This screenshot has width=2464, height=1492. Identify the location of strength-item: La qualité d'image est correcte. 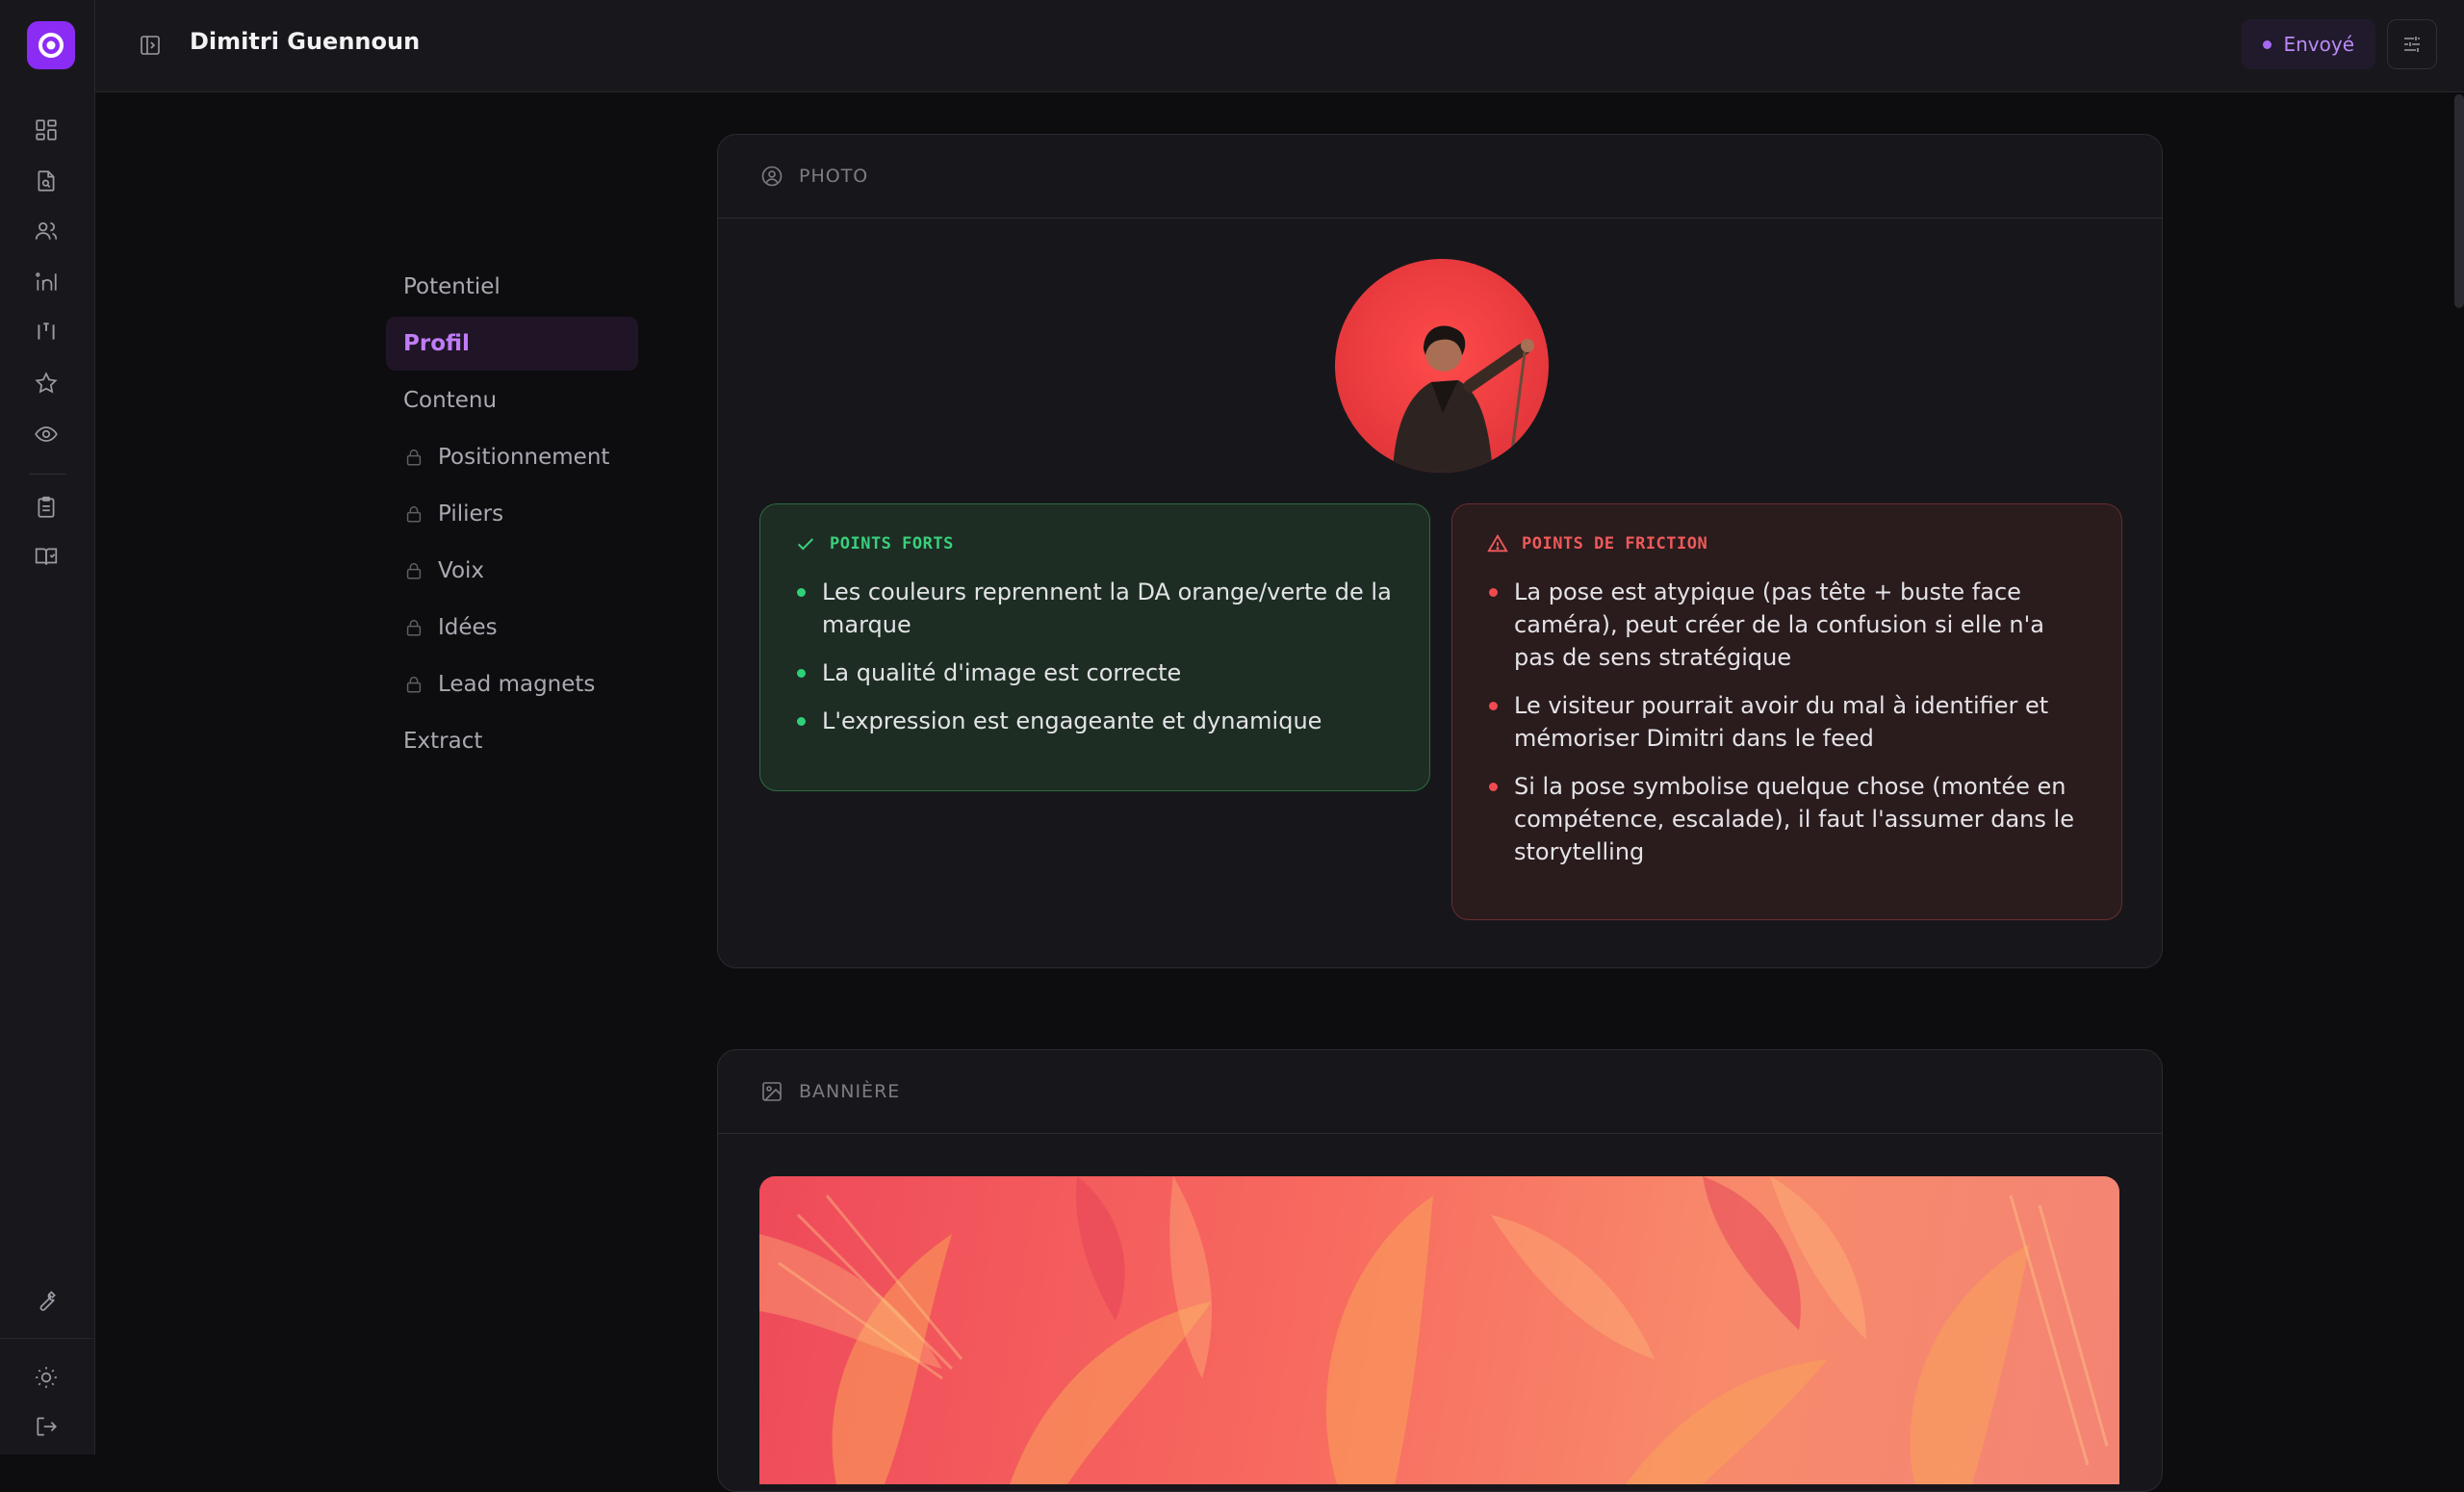
(1096, 672).